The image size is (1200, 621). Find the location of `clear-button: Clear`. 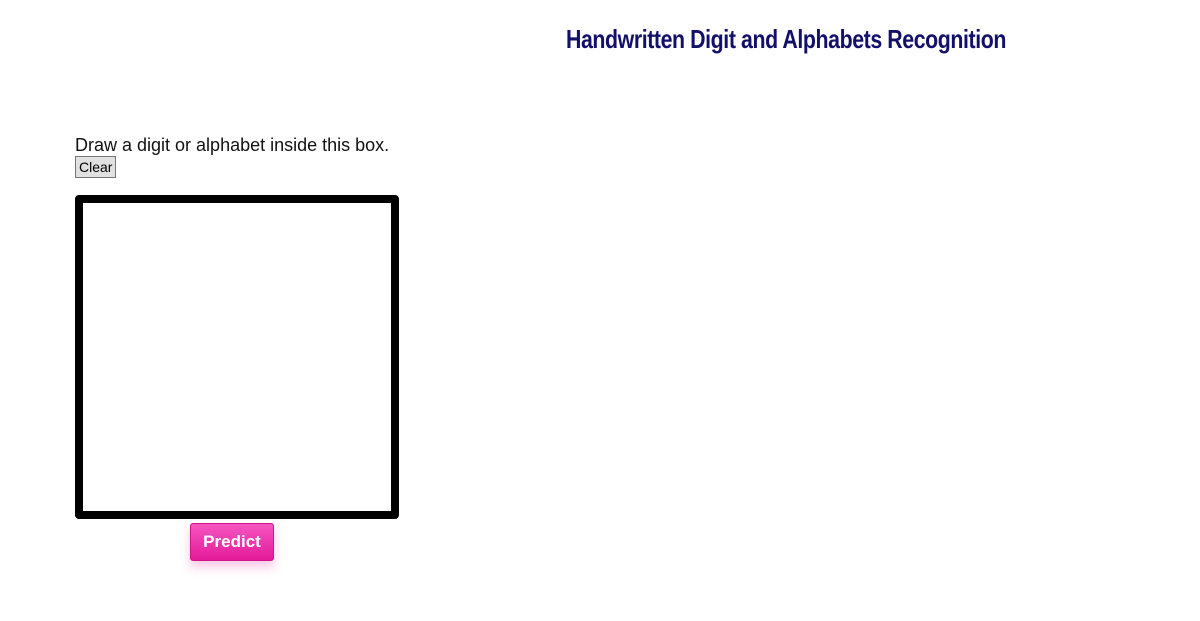

clear-button: Clear is located at coordinates (96, 167).